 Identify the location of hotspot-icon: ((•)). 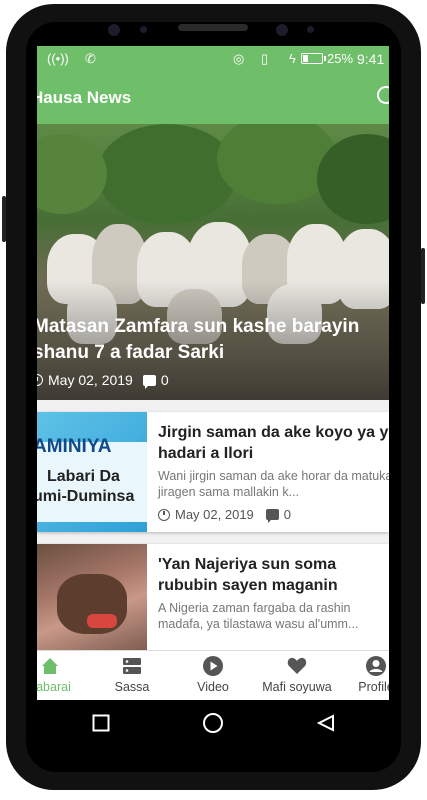
(58, 58).